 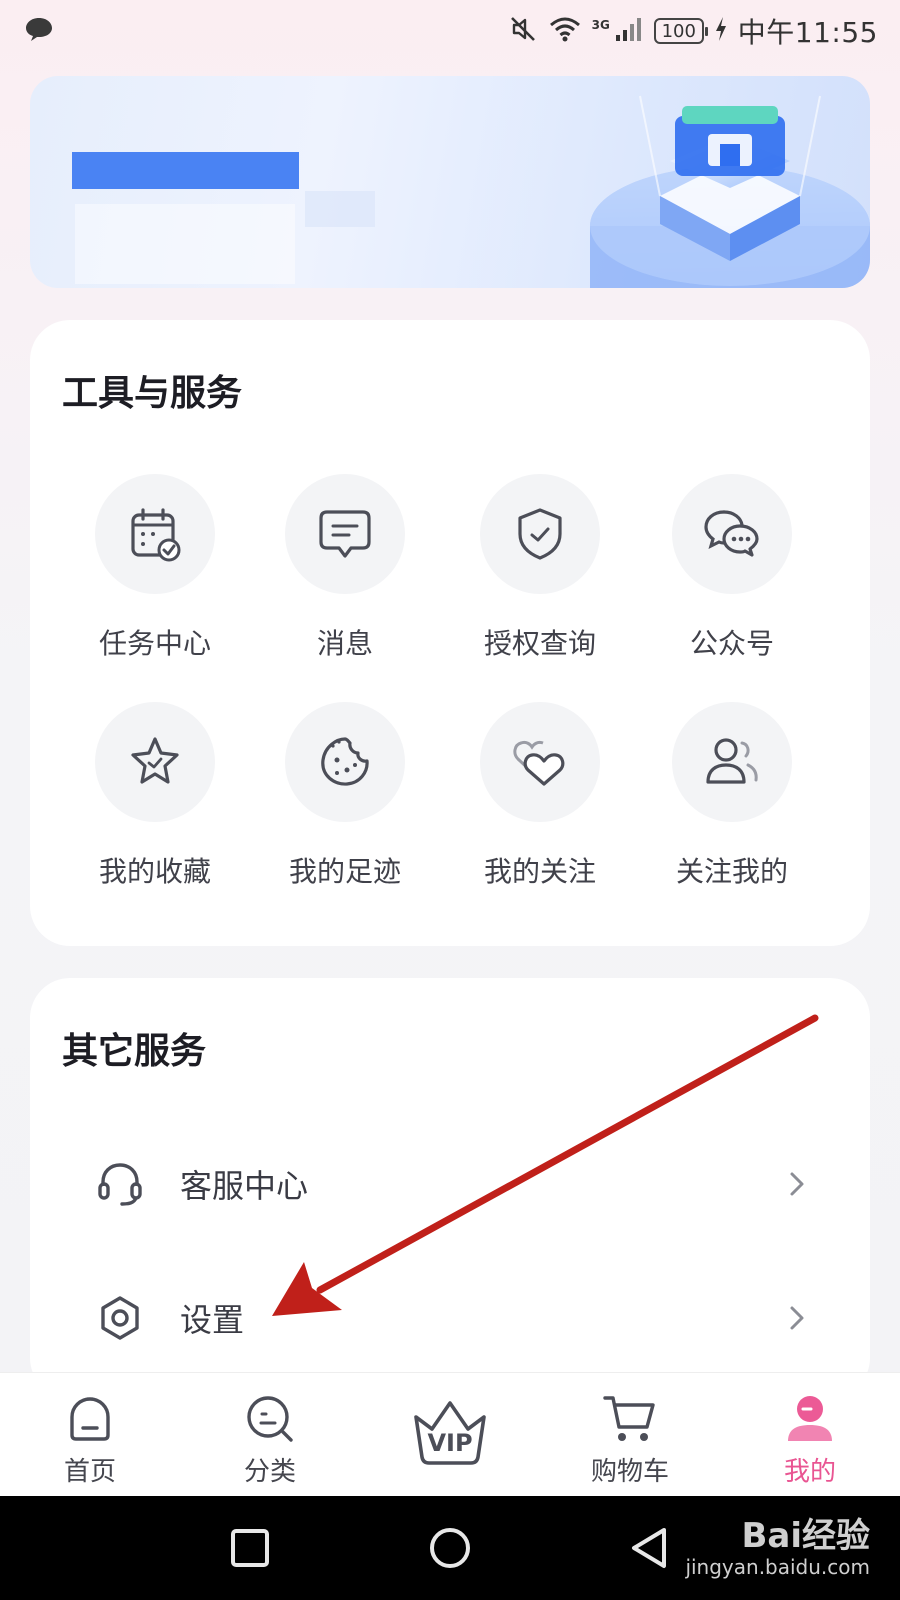 What do you see at coordinates (539, 643) in the screenshot?
I see `grid-label: 授权查询` at bounding box center [539, 643].